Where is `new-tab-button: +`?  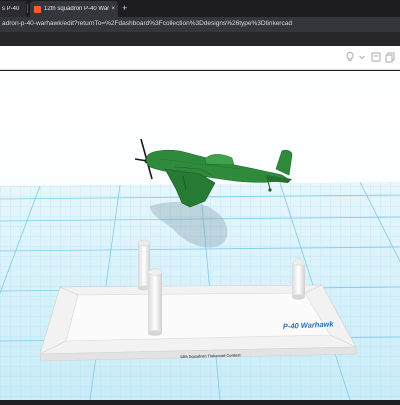
new-tab-button: + is located at coordinates (124, 8).